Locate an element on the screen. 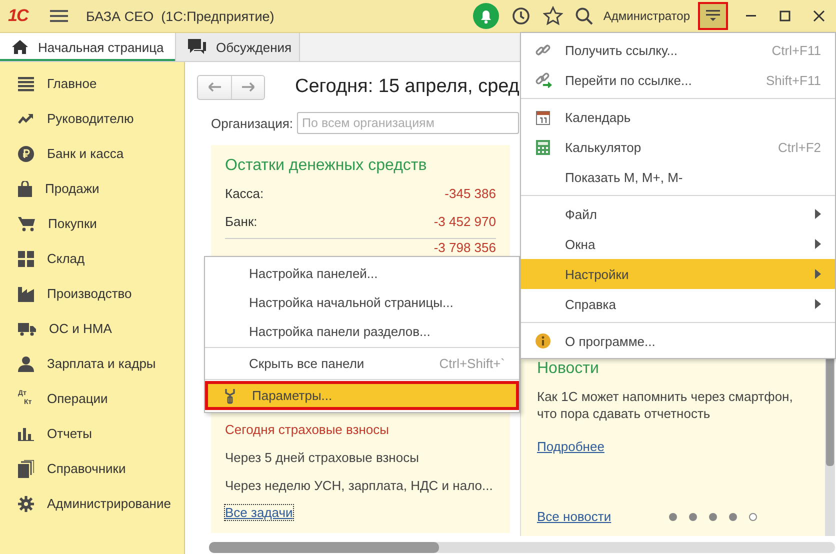 This screenshot has width=836, height=554. menu-item: Калькулятор Ctrl+F2 is located at coordinates (678, 147).